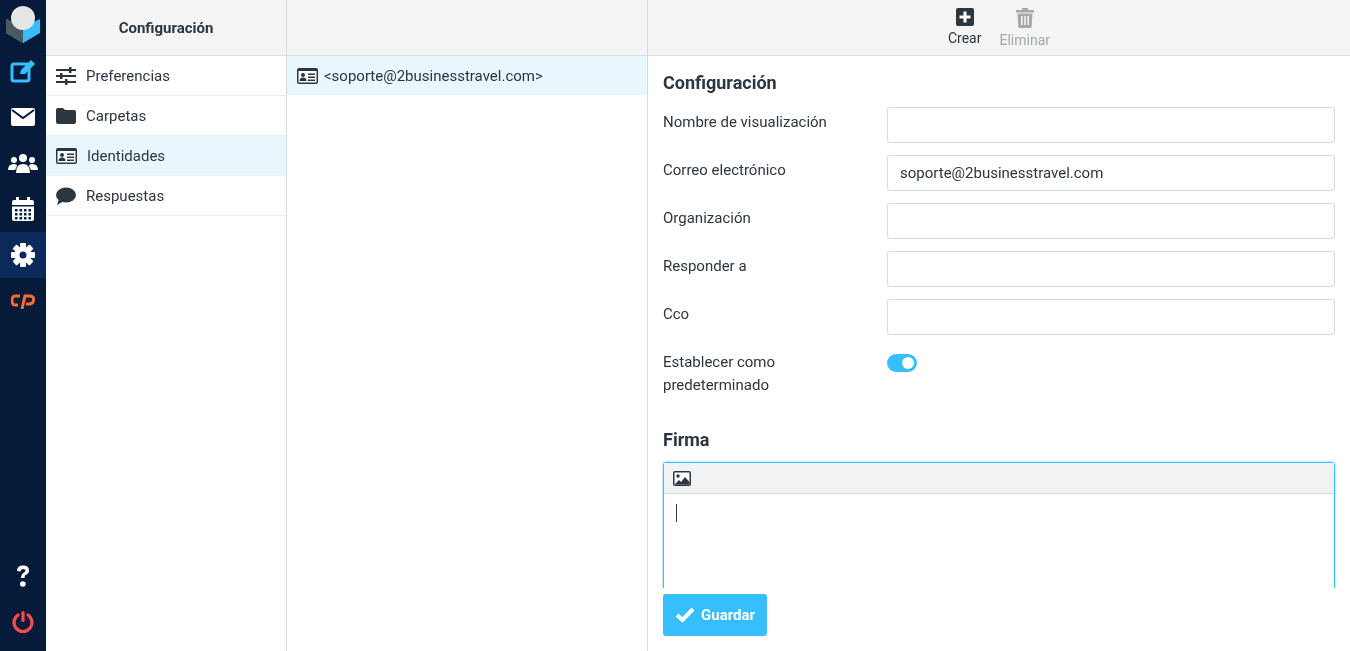 The height and width of the screenshot is (651, 1350). Describe the element at coordinates (166, 156) in the screenshot. I see `settings-item: Identidades` at that location.